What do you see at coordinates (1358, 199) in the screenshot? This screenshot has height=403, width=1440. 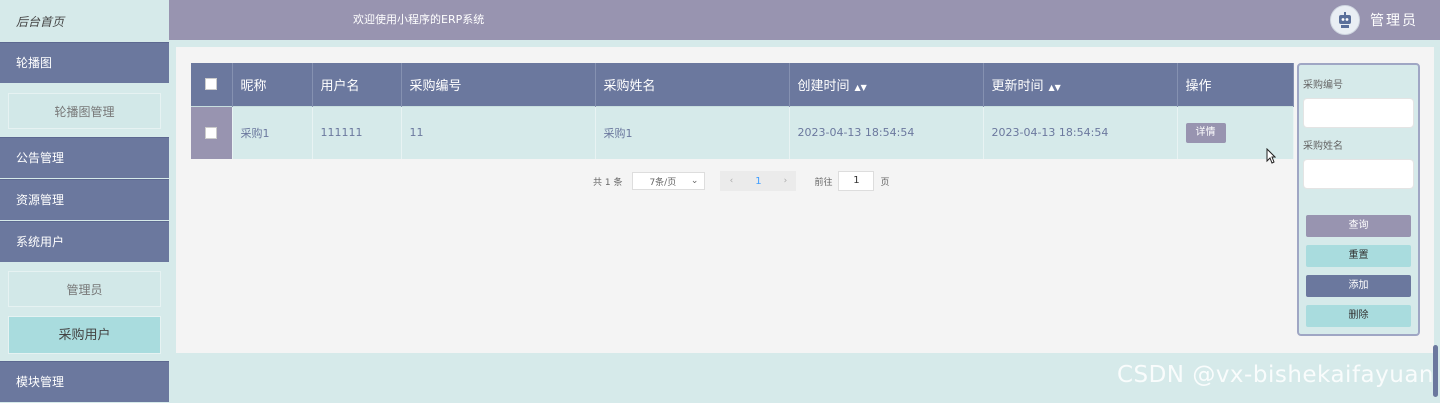 I see `search-panel: 采购编号 采购姓名 查询 重置 添加 删除` at bounding box center [1358, 199].